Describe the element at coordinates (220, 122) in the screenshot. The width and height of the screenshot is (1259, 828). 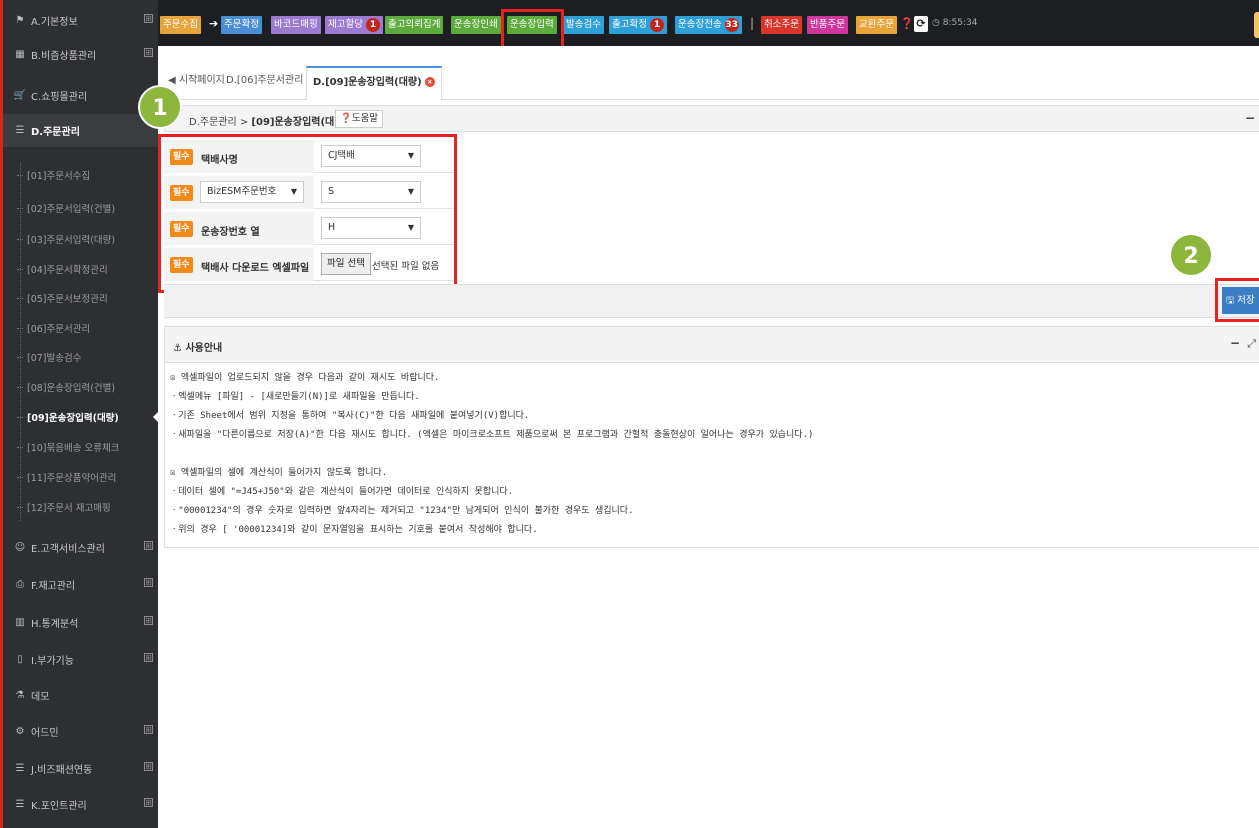
I see `breadcrumb-path: D.주문관리 >` at that location.